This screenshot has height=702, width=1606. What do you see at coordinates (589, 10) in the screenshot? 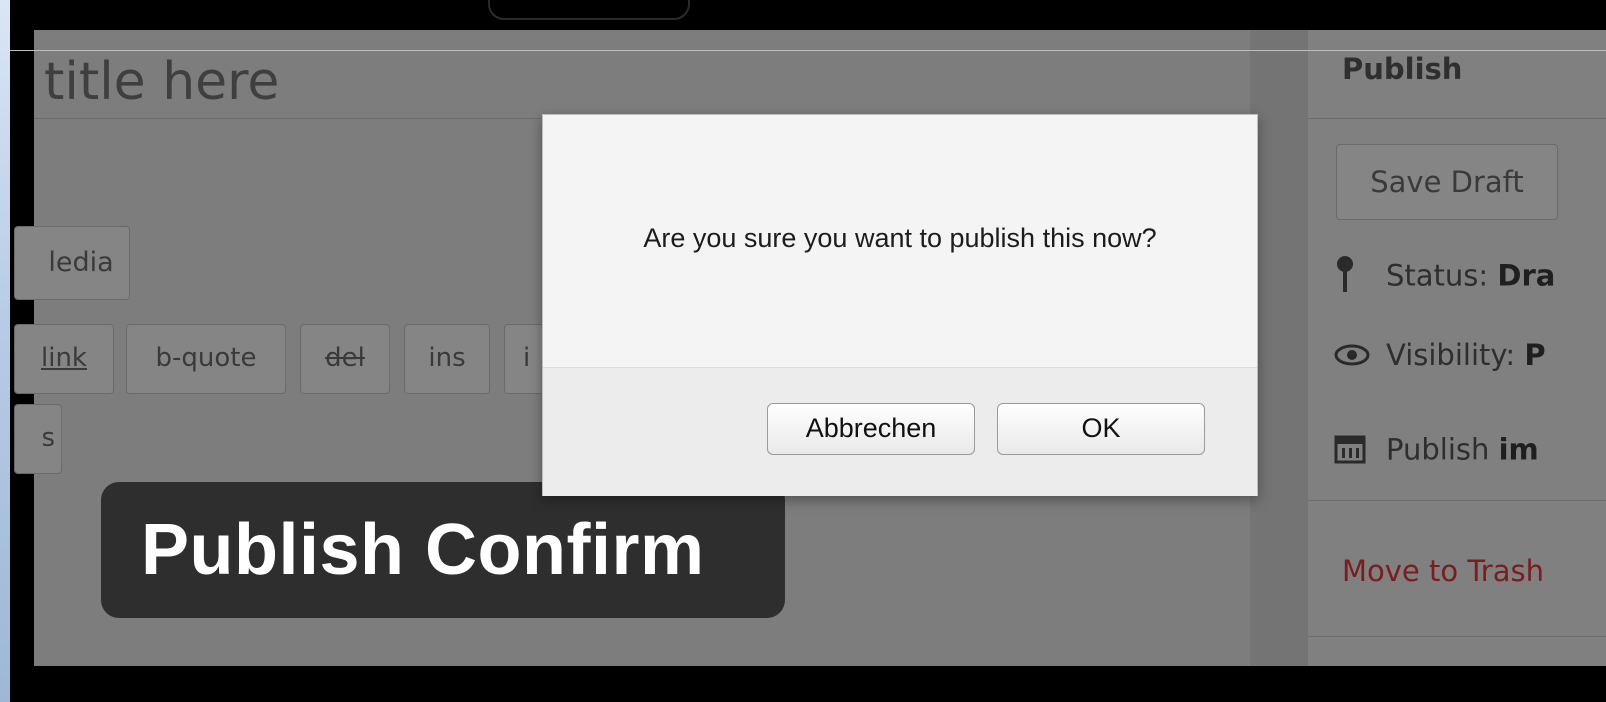
I see `top-tab-outline` at bounding box center [589, 10].